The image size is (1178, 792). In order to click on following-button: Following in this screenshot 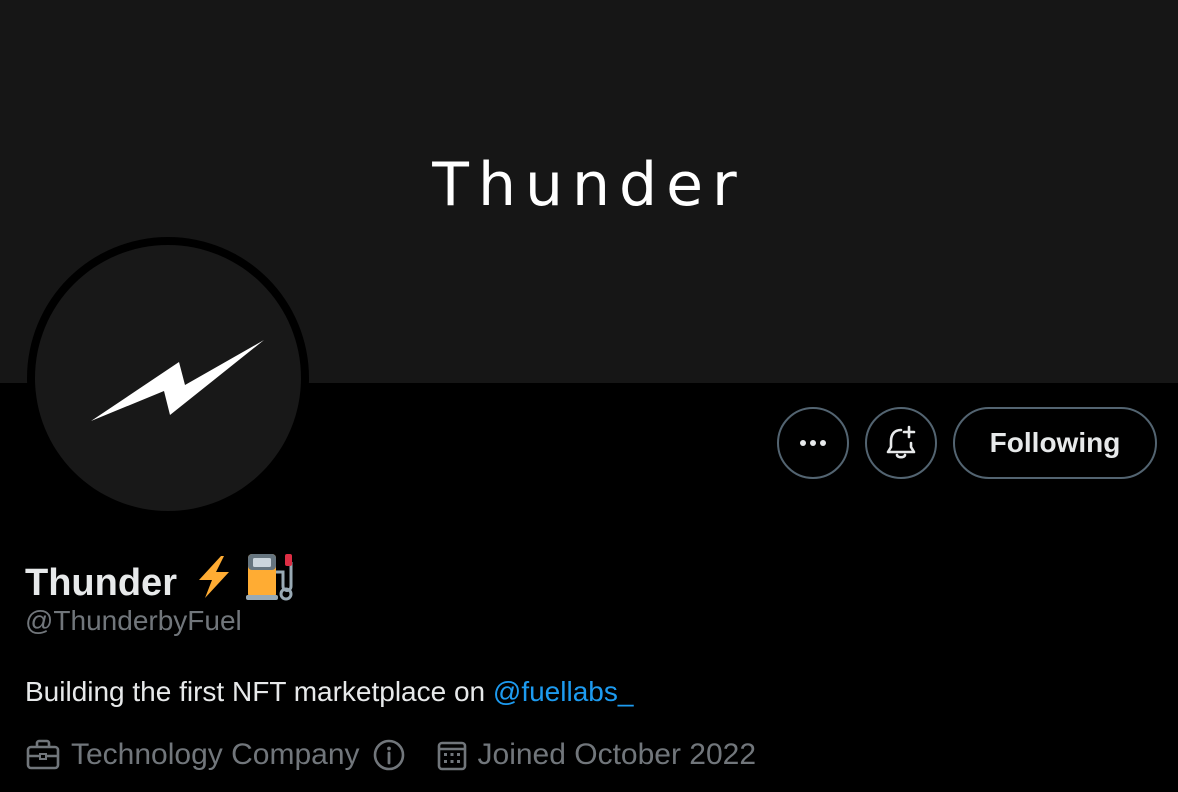, I will do `click(1055, 443)`.